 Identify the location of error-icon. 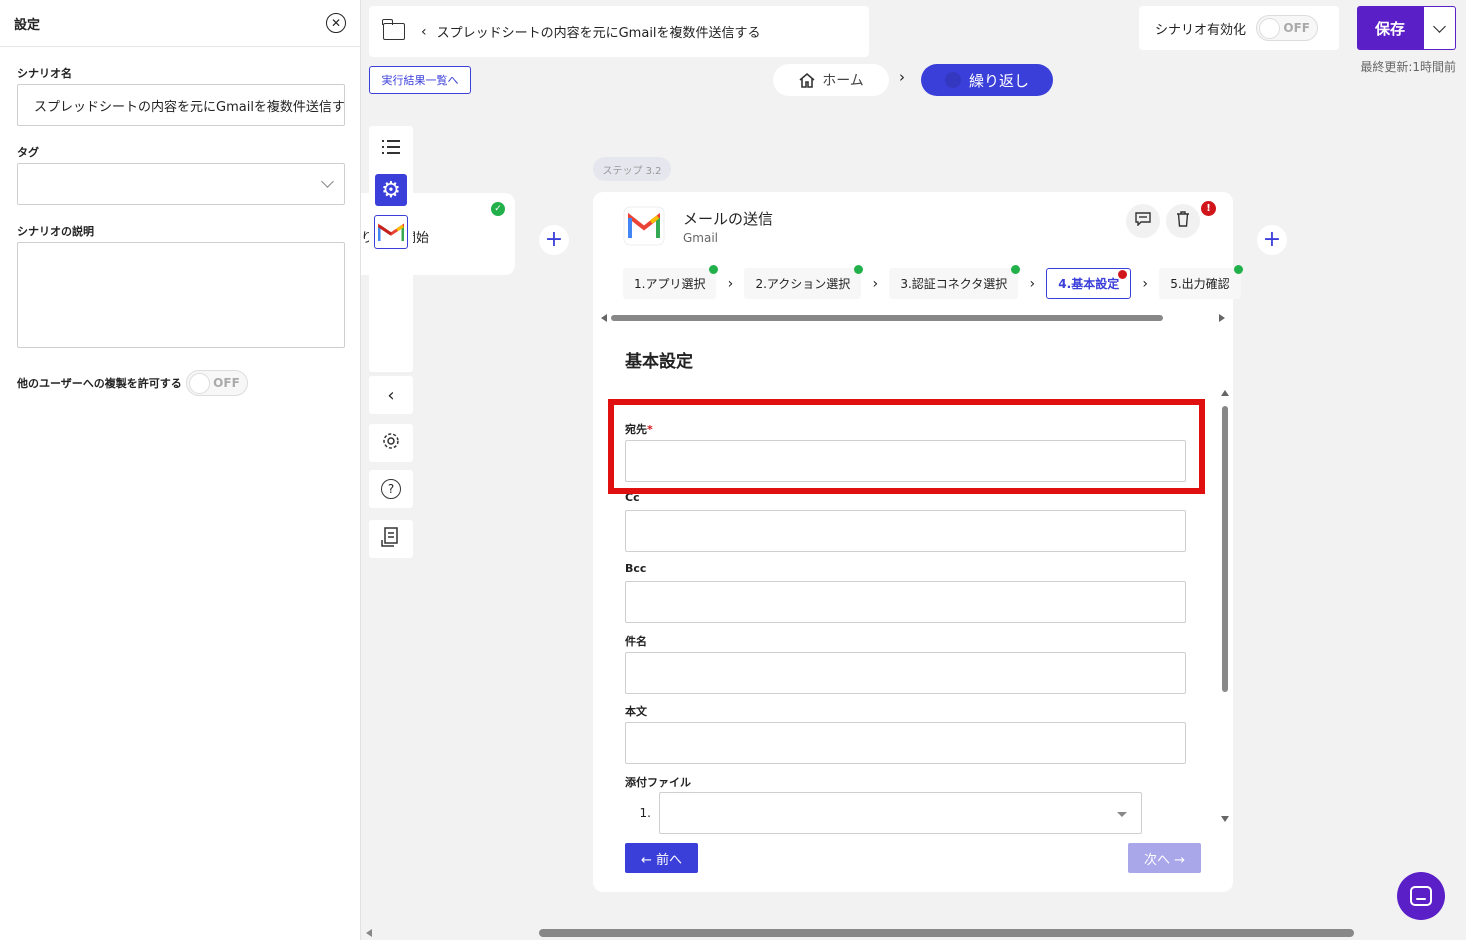
(1123, 274).